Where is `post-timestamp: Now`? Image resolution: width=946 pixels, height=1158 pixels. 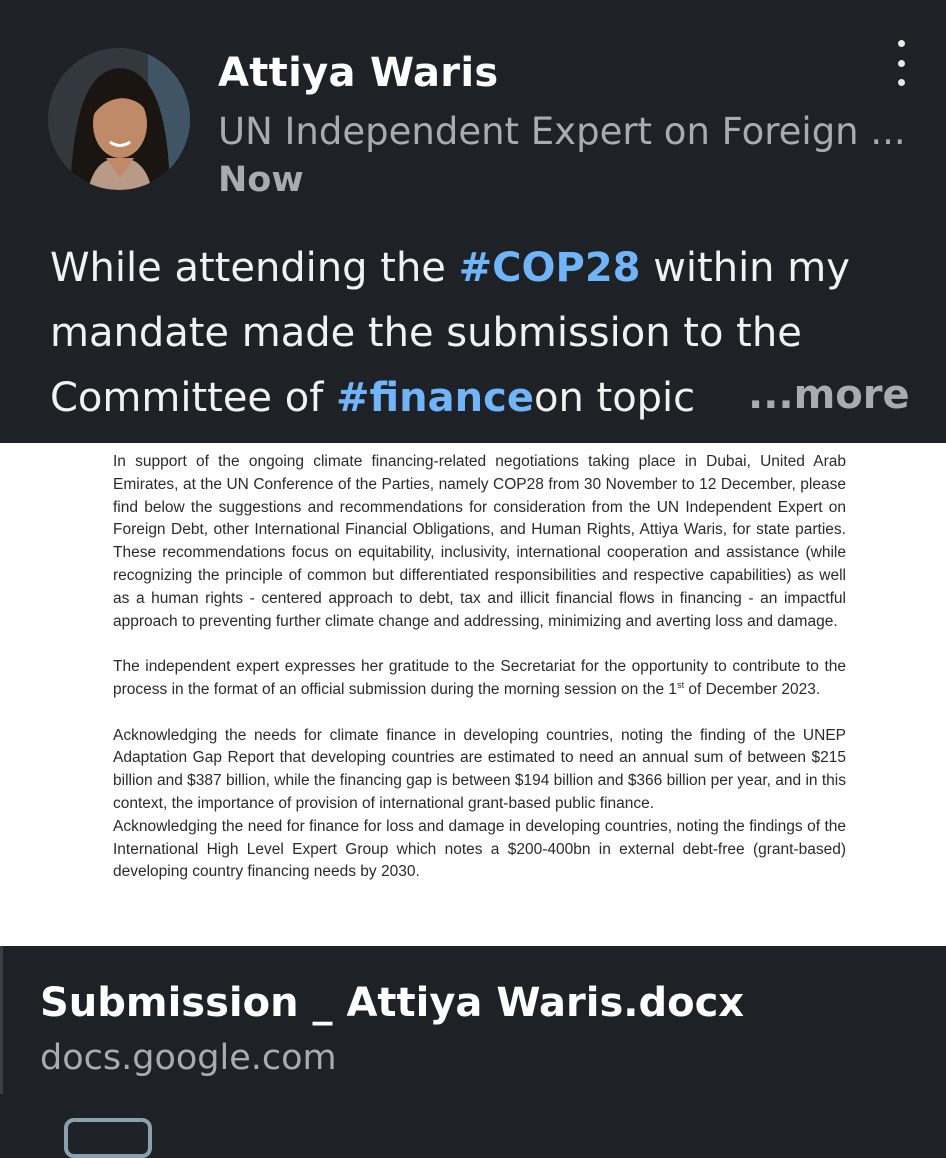
post-timestamp: Now is located at coordinates (261, 180).